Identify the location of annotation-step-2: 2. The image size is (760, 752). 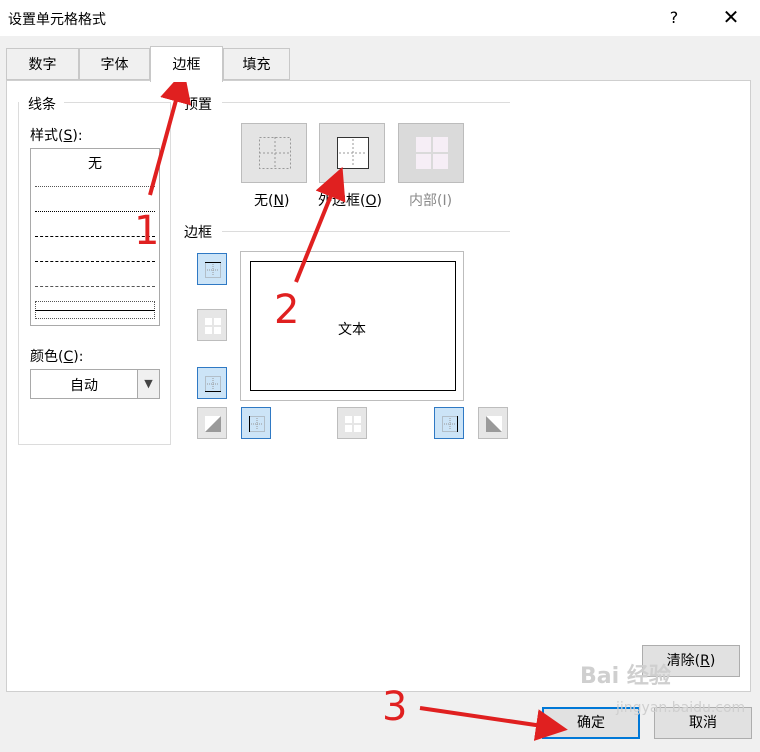
(287, 310).